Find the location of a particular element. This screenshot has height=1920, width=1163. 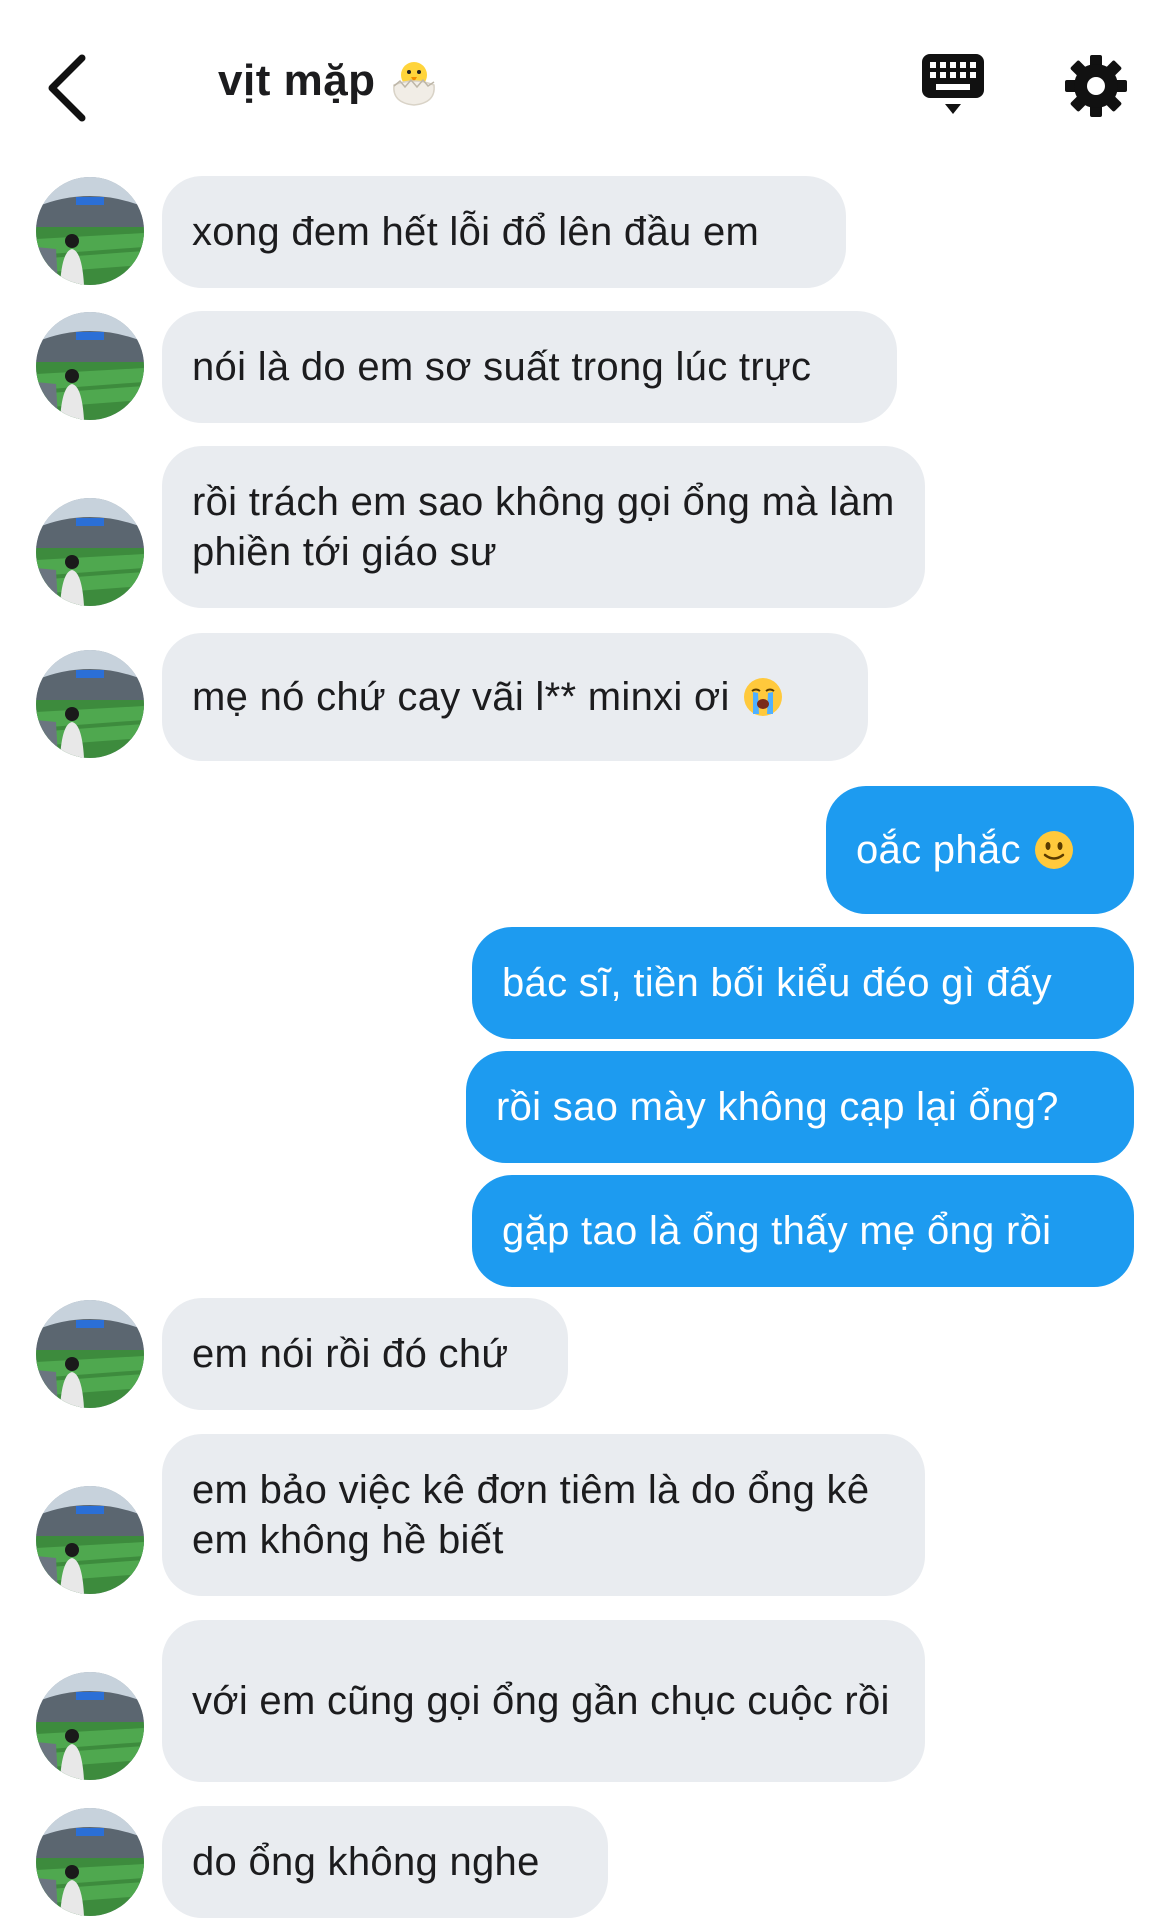

message-text: do ổng không nghe is located at coordinates (366, 1862).